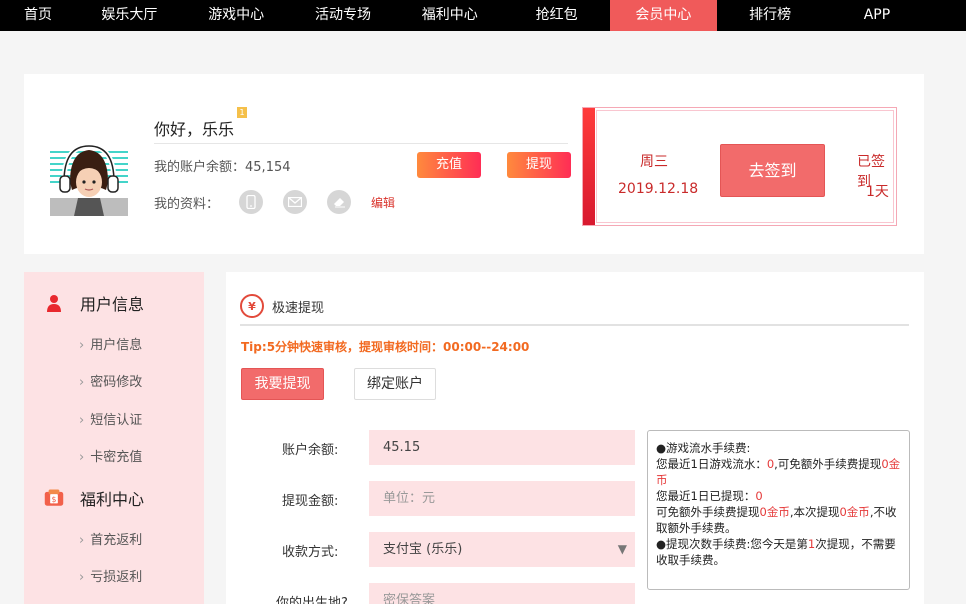  I want to click on security-answer-input, so click(502, 593).